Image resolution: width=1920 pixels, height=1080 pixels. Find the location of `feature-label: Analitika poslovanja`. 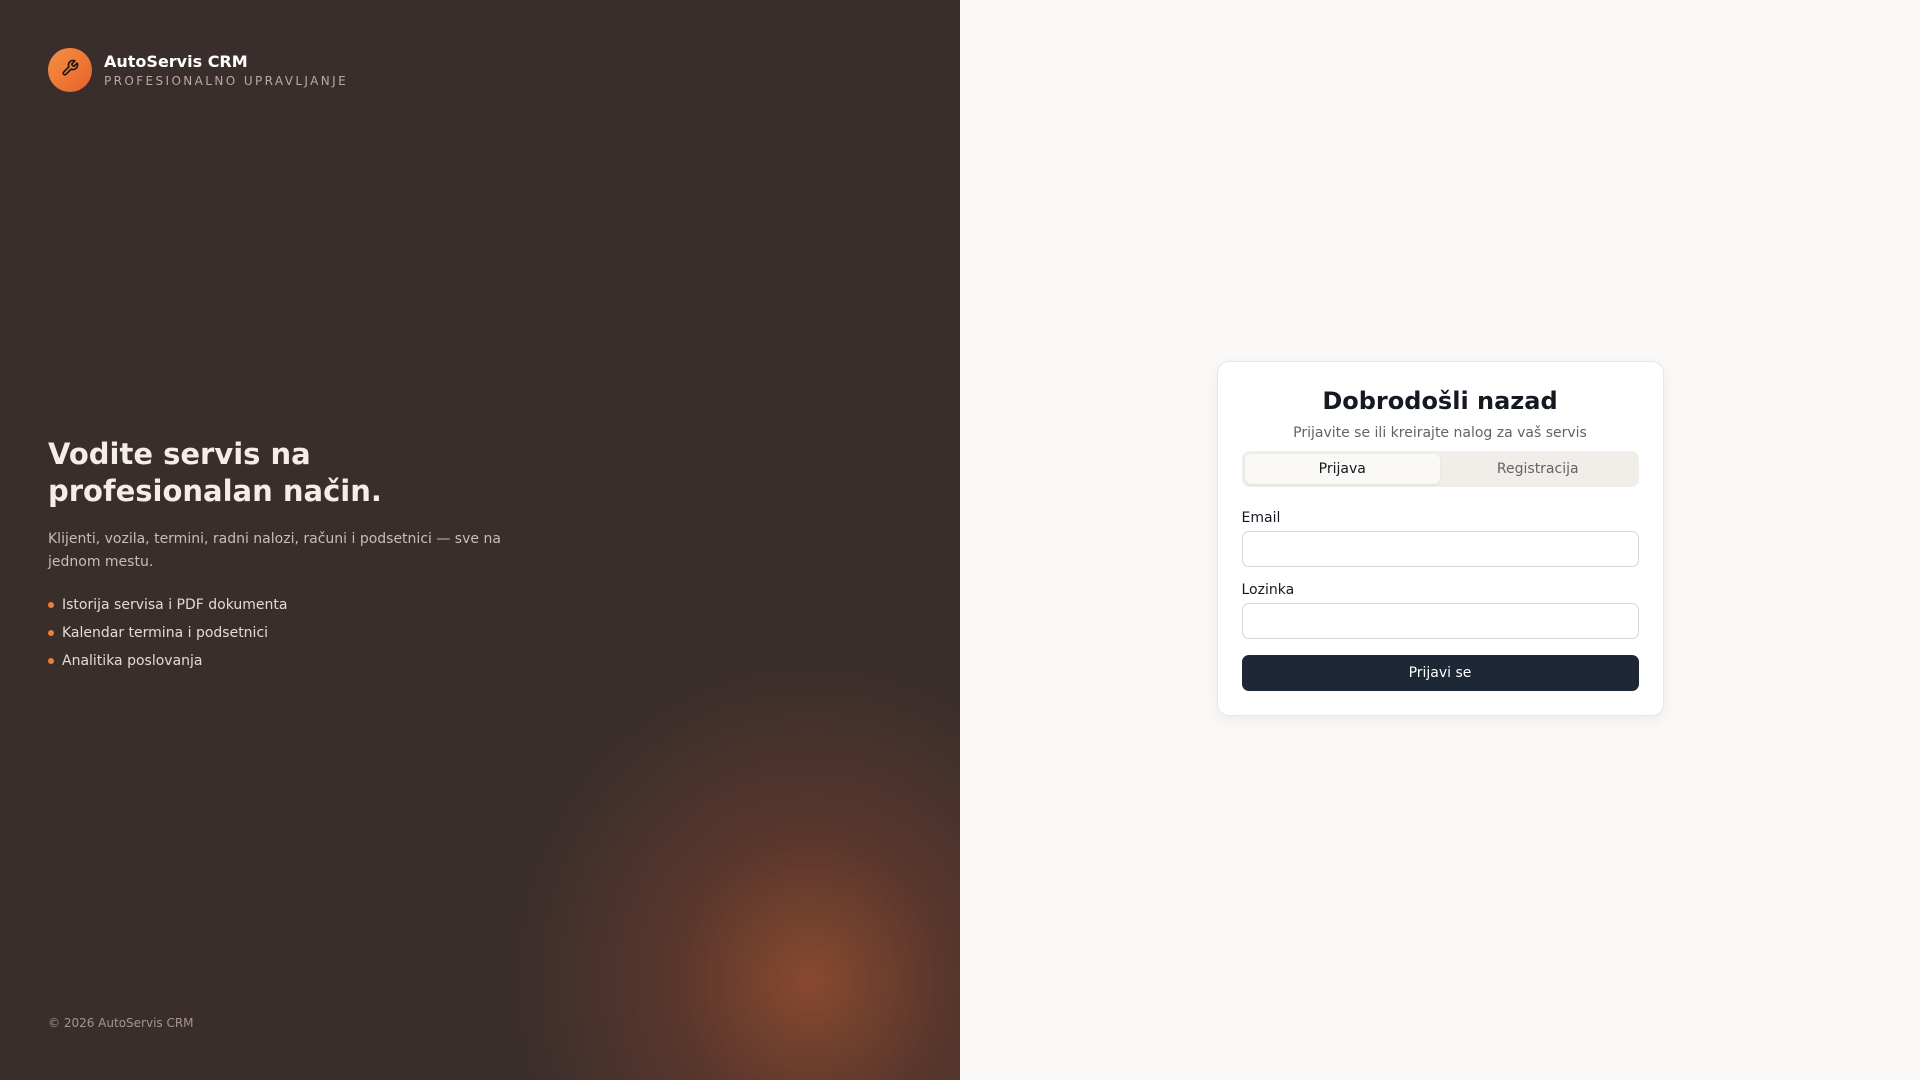

feature-label: Analitika poslovanja is located at coordinates (132, 661).